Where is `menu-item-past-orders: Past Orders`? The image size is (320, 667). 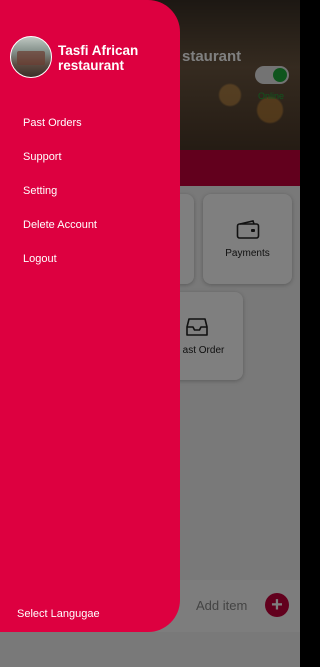 menu-item-past-orders: Past Orders is located at coordinates (60, 129).